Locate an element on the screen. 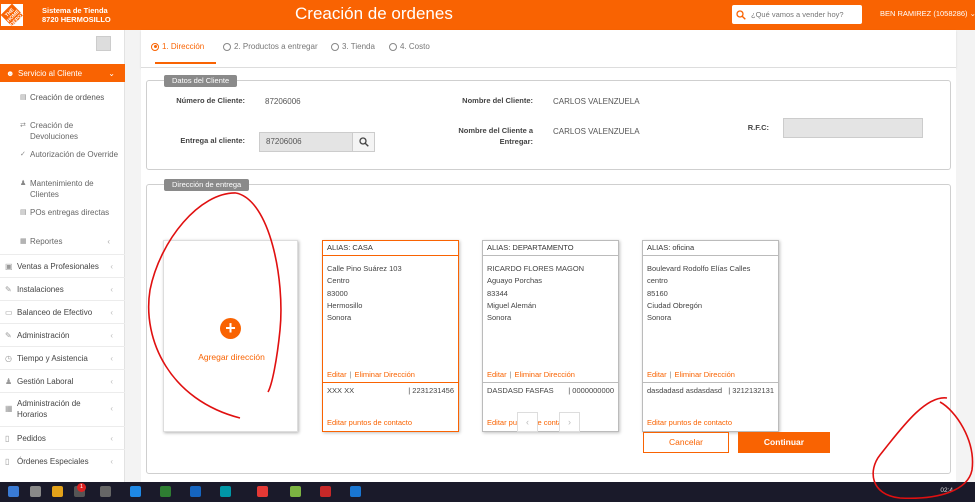  sidebar-subitem-reportes: ▦ Reportes ‹ is located at coordinates (70, 241).